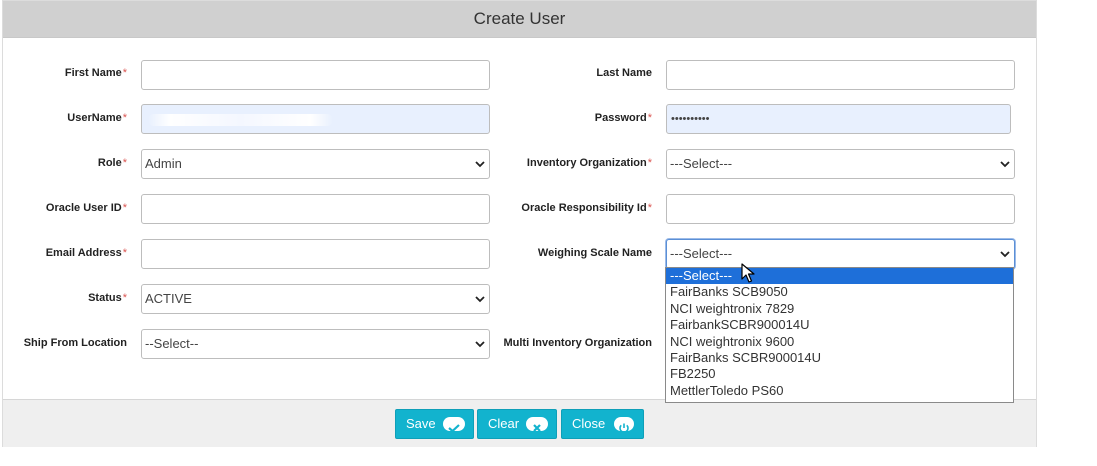 Image resolution: width=1097 pixels, height=466 pixels. What do you see at coordinates (839, 292) in the screenshot?
I see `weighing-scale-option: FairBanks SCB9050` at bounding box center [839, 292].